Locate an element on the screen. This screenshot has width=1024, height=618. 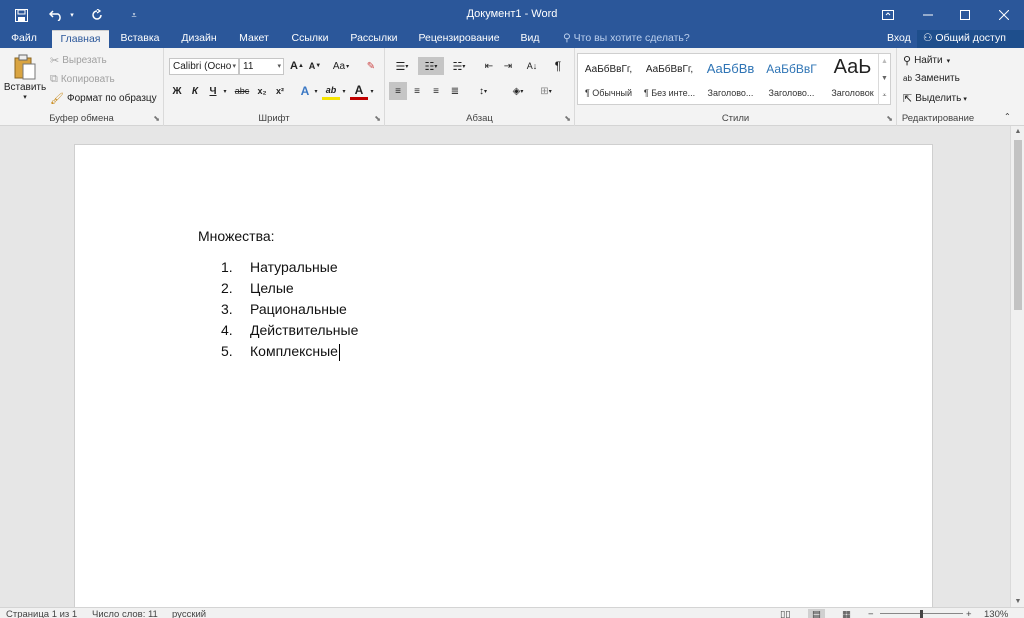
increase-indent-icon: ⇥ is located at coordinates (508, 66).